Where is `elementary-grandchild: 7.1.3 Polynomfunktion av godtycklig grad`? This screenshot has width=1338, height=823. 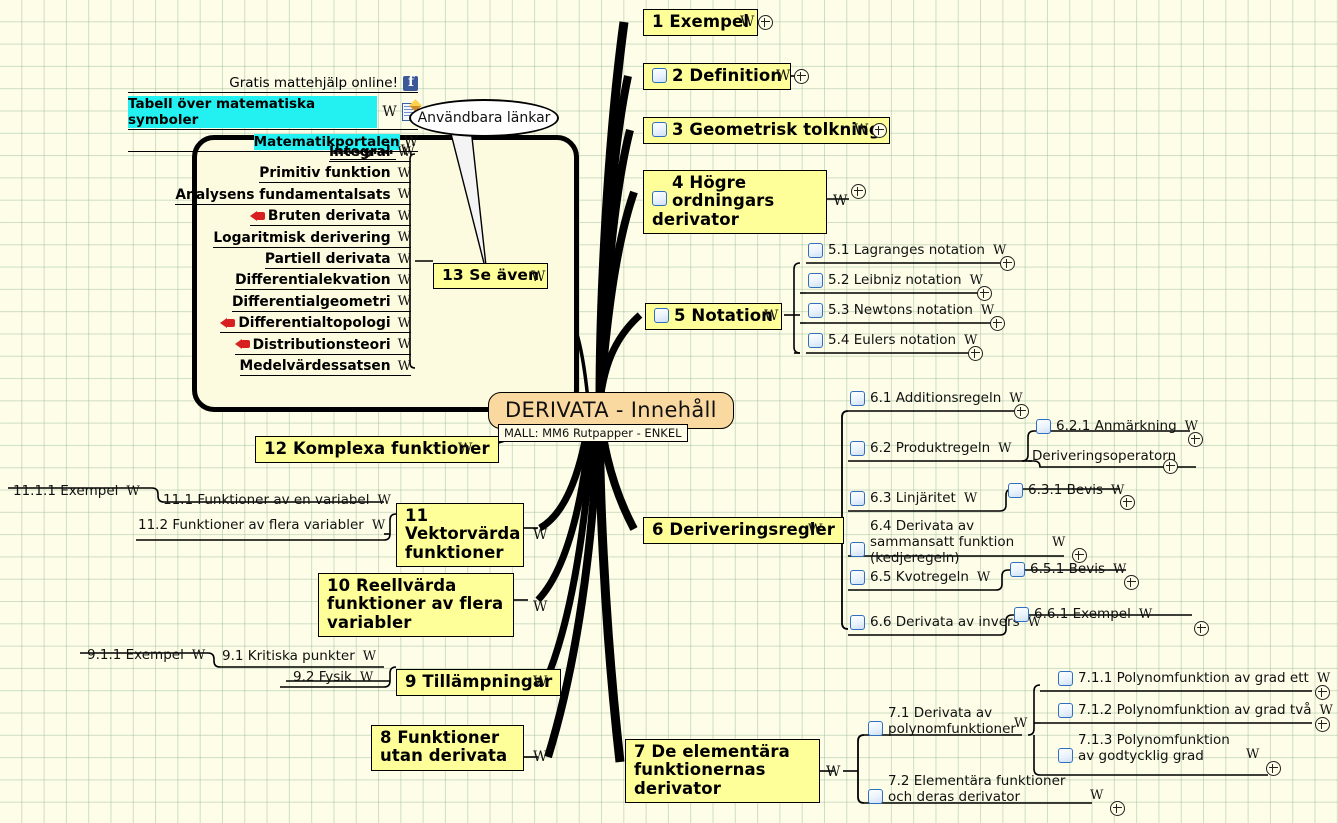 elementary-grandchild: 7.1.3 Polynomfunktion av godtycklig grad is located at coordinates (1146, 749).